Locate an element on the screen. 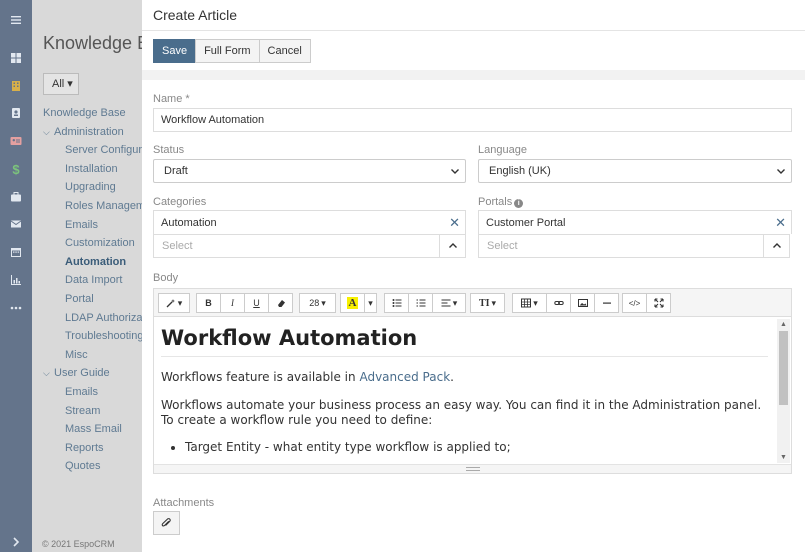 Image resolution: width=805 pixels, height=552 pixels. category-item: Automation ✕ is located at coordinates (309, 222).